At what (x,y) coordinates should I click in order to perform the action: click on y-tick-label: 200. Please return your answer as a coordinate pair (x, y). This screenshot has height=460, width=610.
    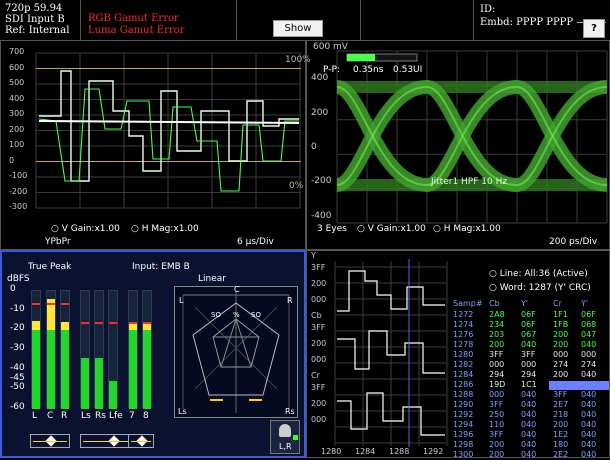
    Looking at the image, I should click on (17, 129).